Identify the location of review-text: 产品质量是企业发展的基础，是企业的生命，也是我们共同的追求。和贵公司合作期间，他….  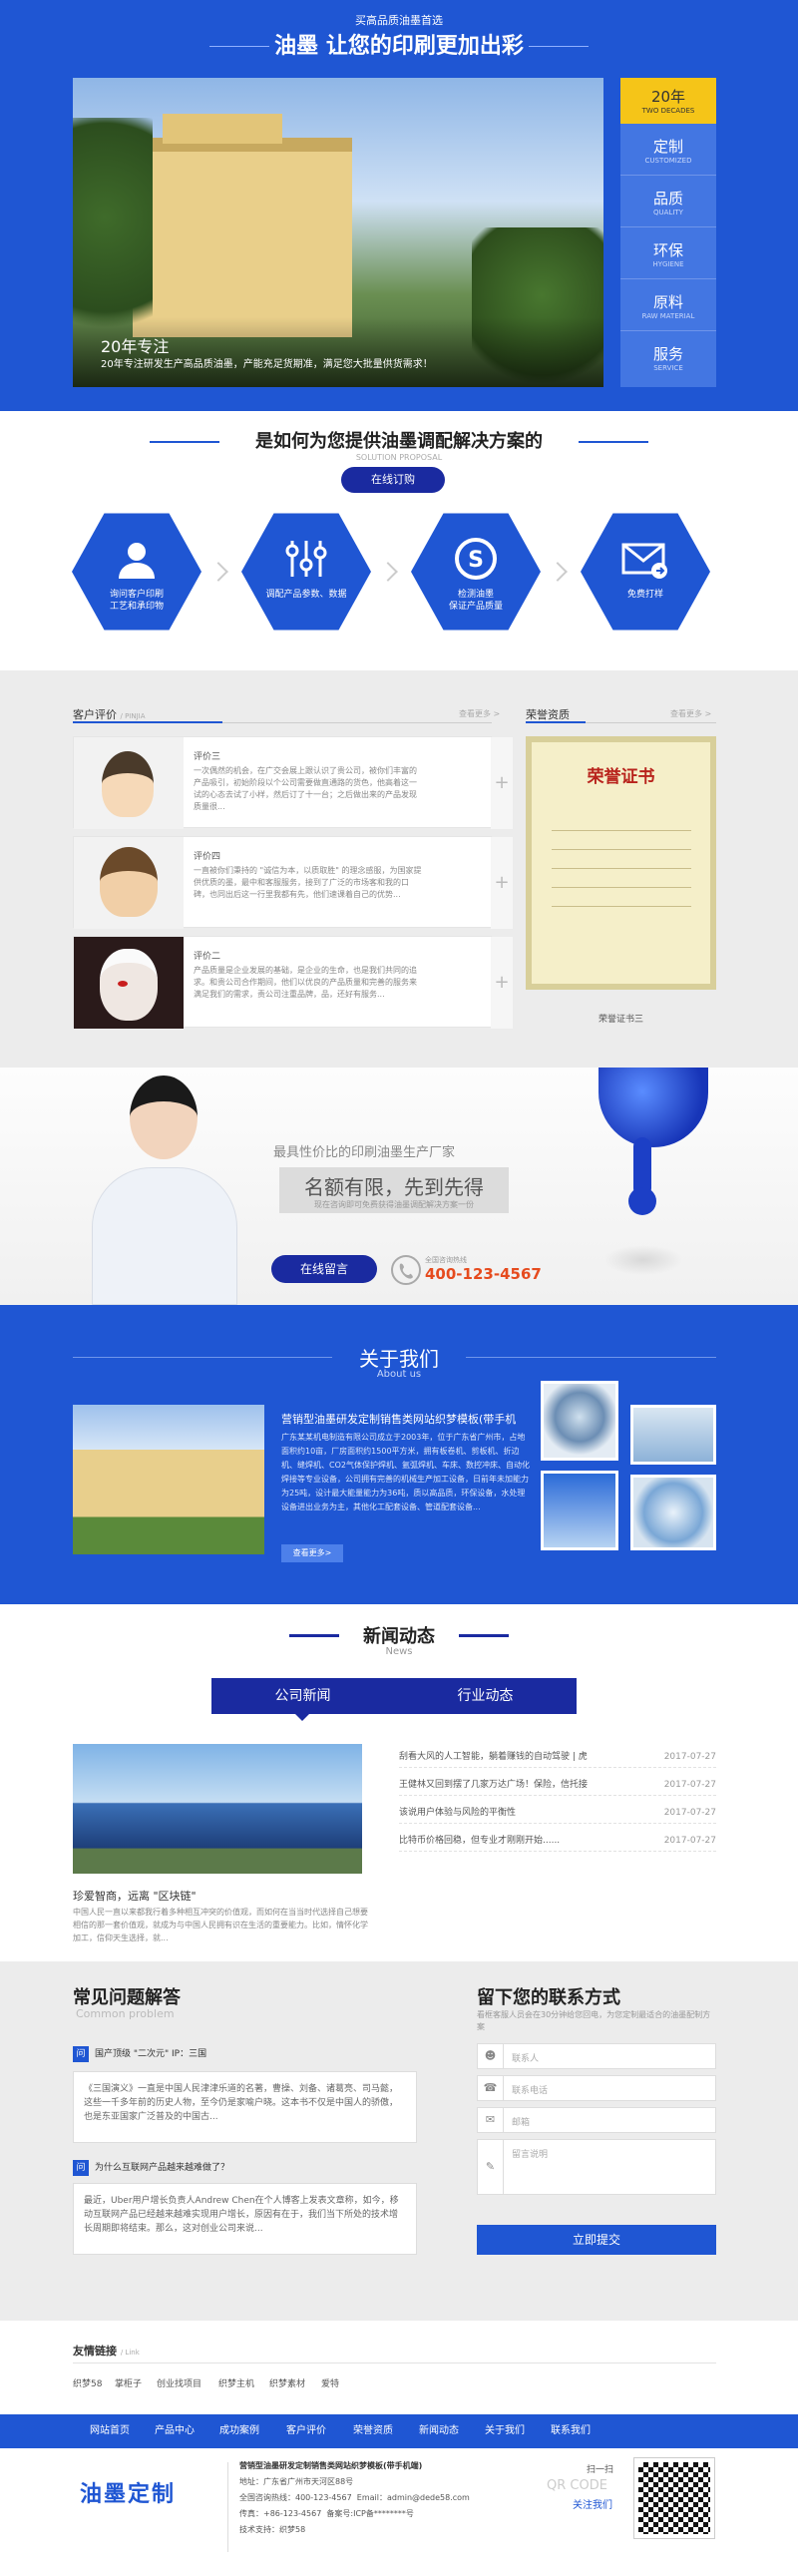
(305, 982).